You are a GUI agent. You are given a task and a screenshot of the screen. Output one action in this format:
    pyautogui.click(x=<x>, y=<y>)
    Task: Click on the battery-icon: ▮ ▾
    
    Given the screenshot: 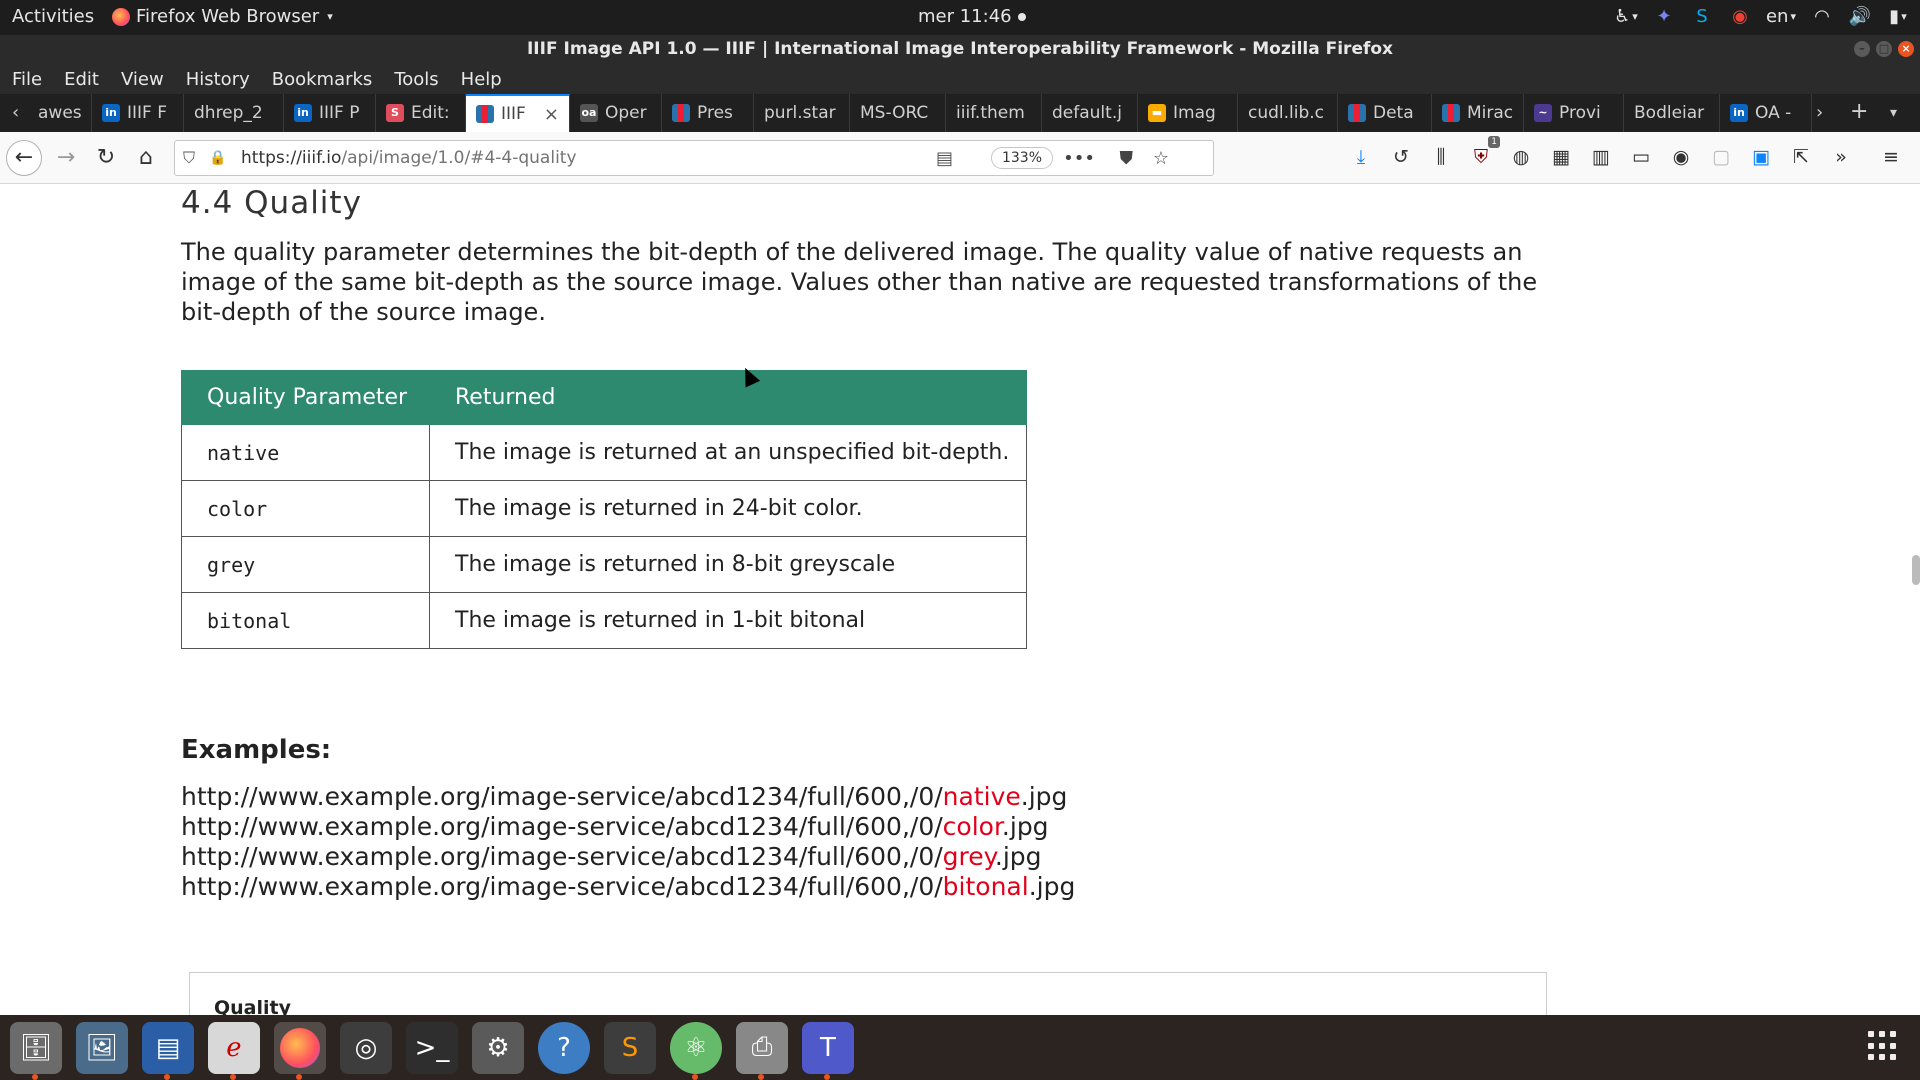 What is the action you would take?
    pyautogui.click(x=1898, y=16)
    